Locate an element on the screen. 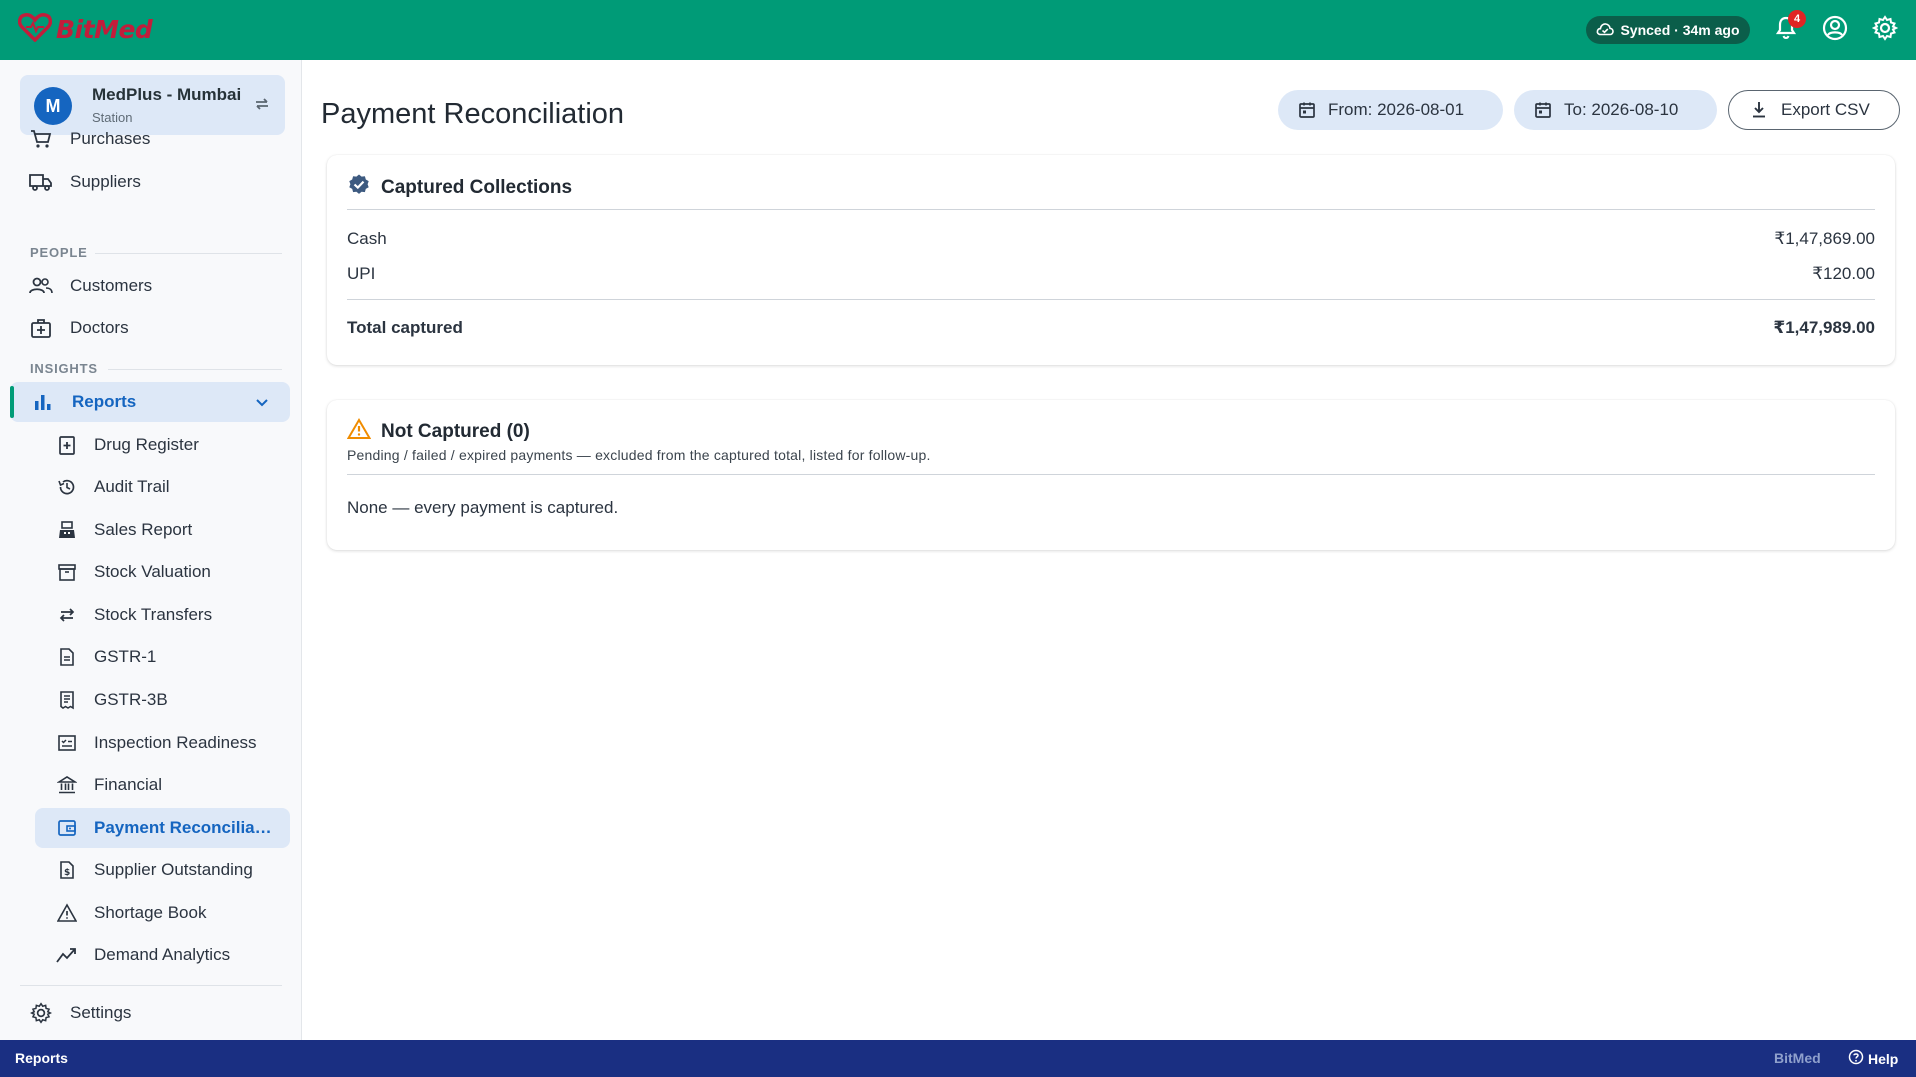  sidebar-subitem-label: Stock Valuation is located at coordinates (152, 571).